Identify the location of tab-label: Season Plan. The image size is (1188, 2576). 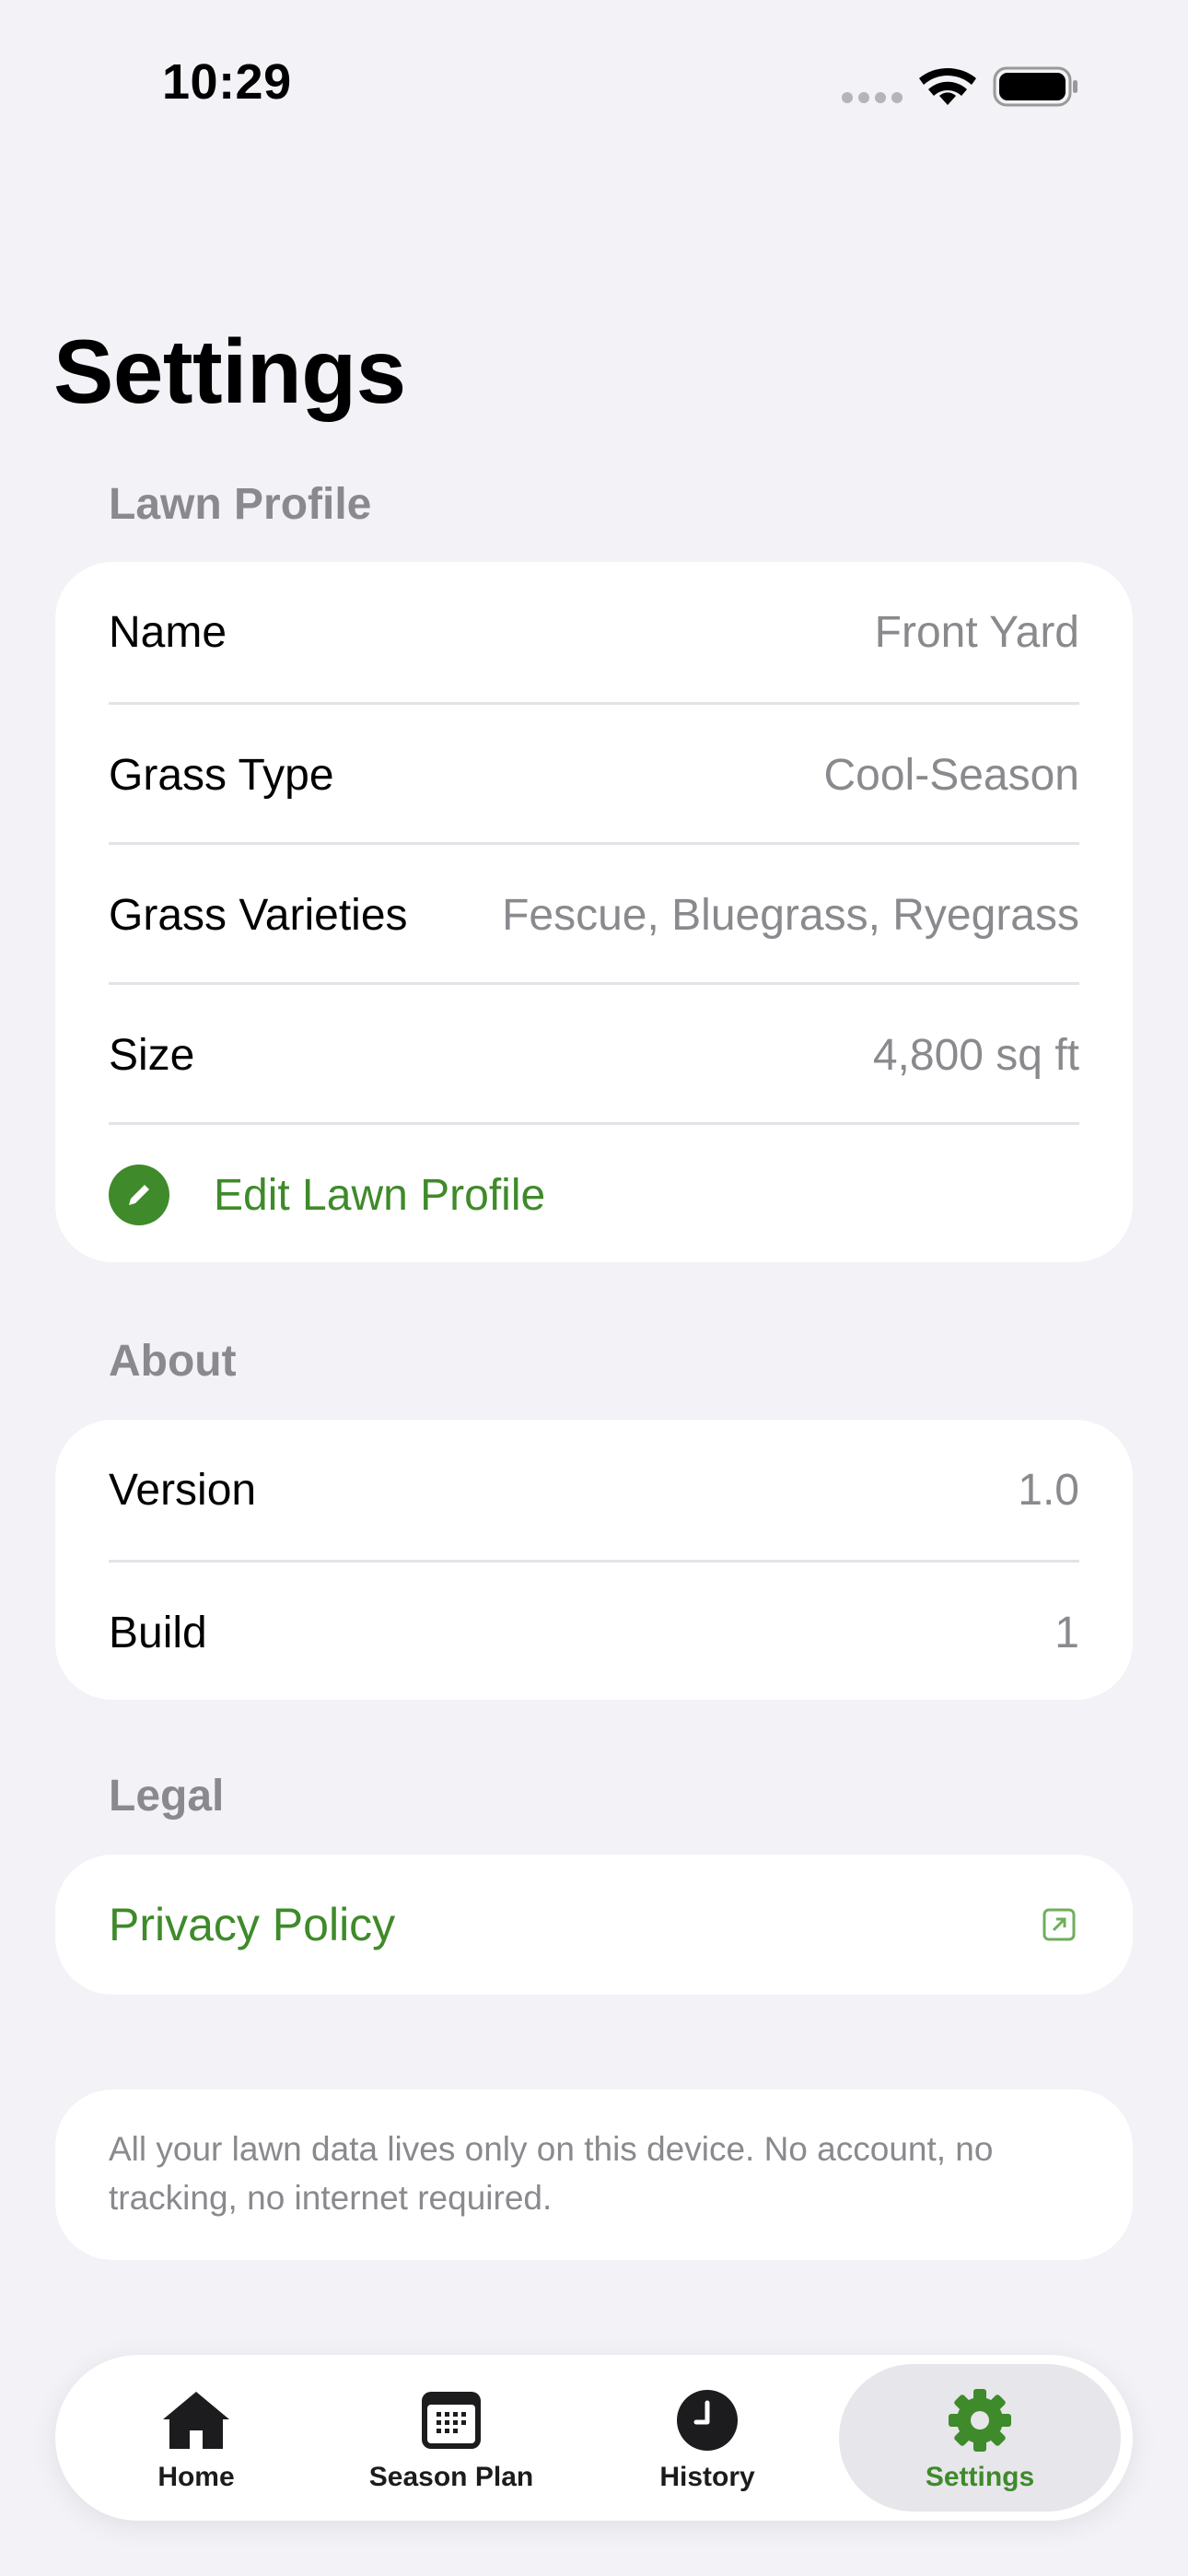
(451, 2477).